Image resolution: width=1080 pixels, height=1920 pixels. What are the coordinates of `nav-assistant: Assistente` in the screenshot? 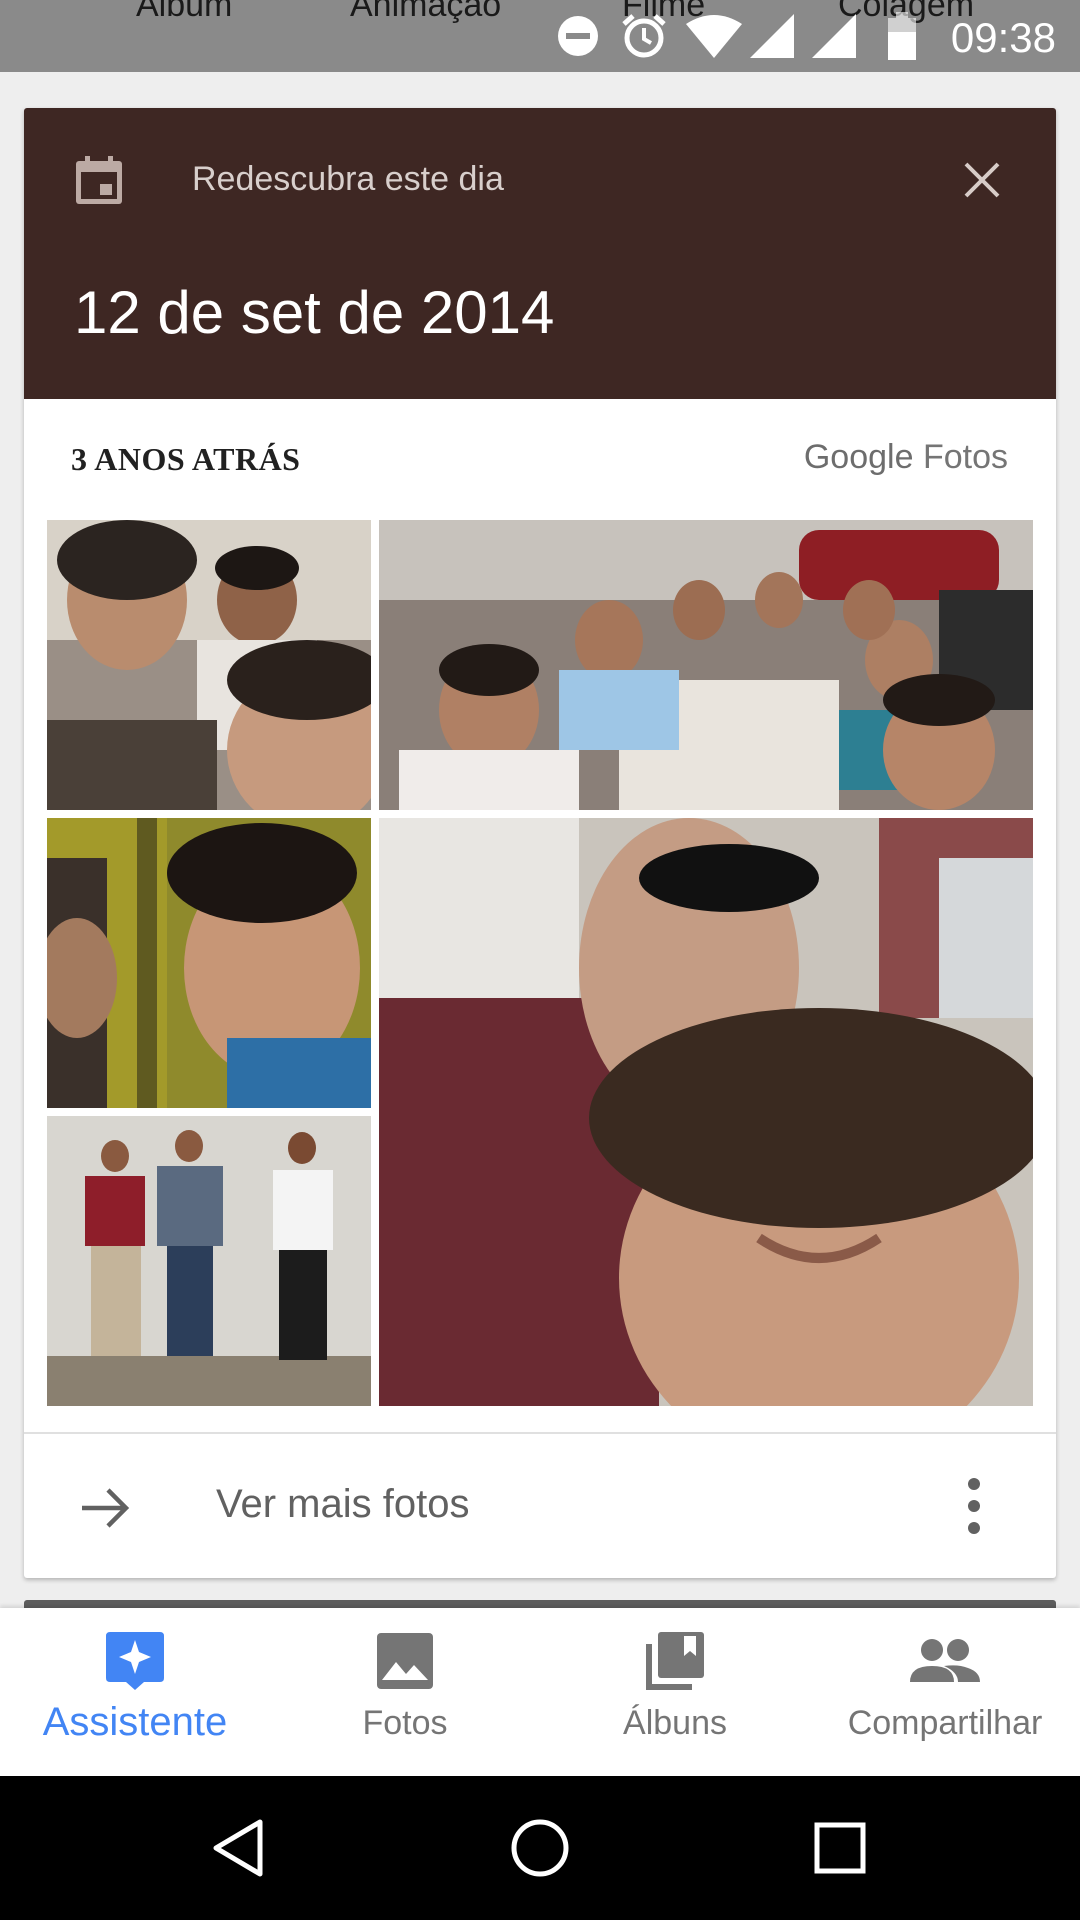 It's located at (135, 1692).